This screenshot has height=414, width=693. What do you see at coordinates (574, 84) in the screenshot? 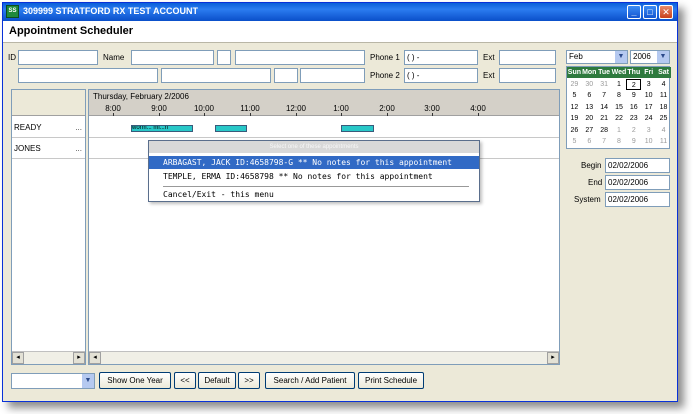
I see `calendar-day: 29` at bounding box center [574, 84].